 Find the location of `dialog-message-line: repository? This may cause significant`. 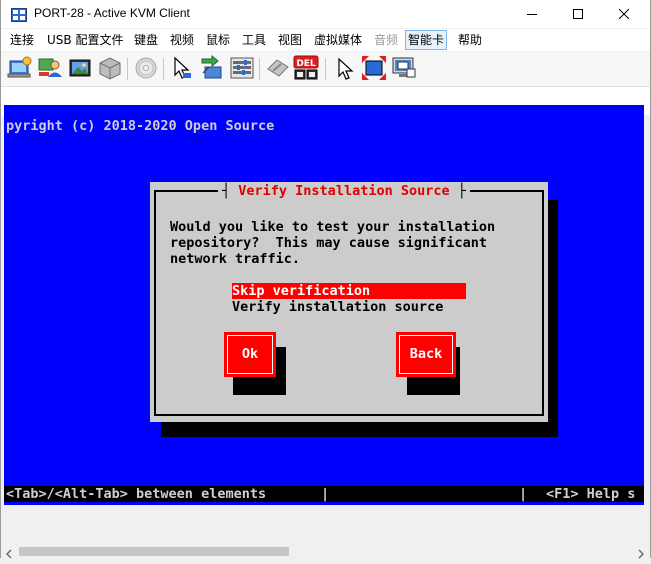

dialog-message-line: repository? This may cause significant is located at coordinates (328, 243).